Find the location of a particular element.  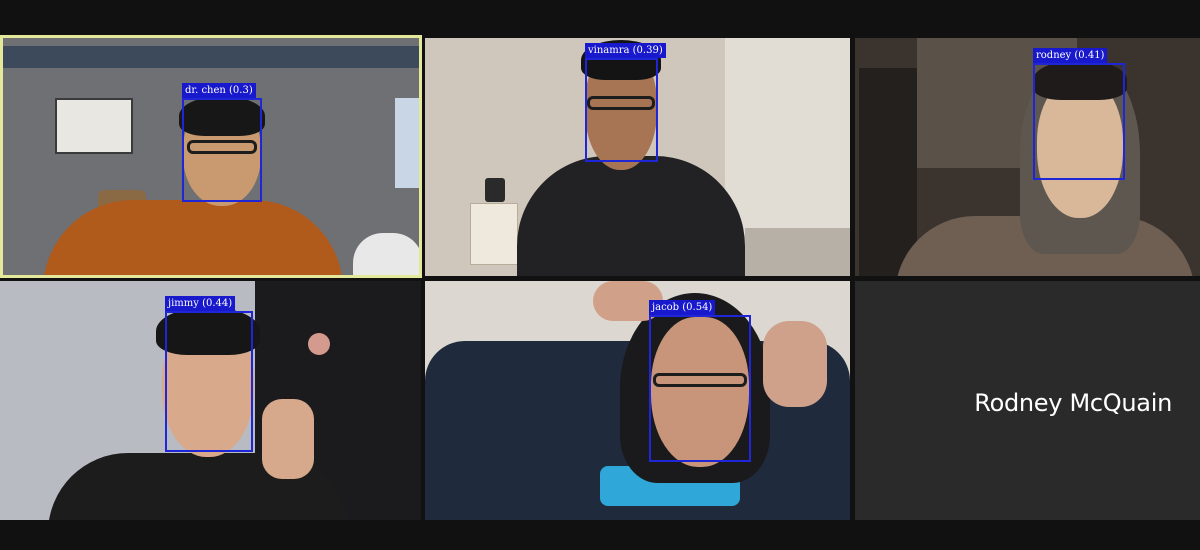

speaker is located at coordinates (495, 190).